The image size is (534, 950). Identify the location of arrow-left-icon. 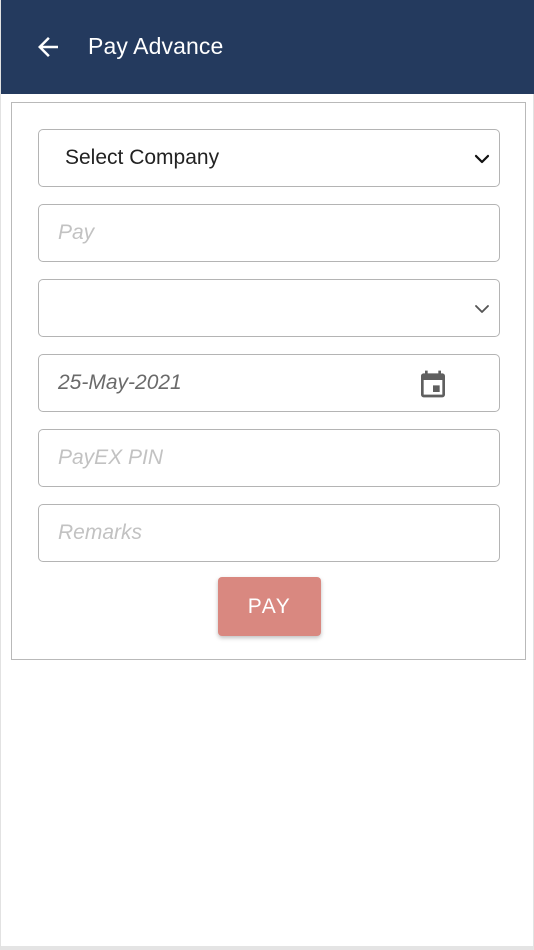
(48, 47).